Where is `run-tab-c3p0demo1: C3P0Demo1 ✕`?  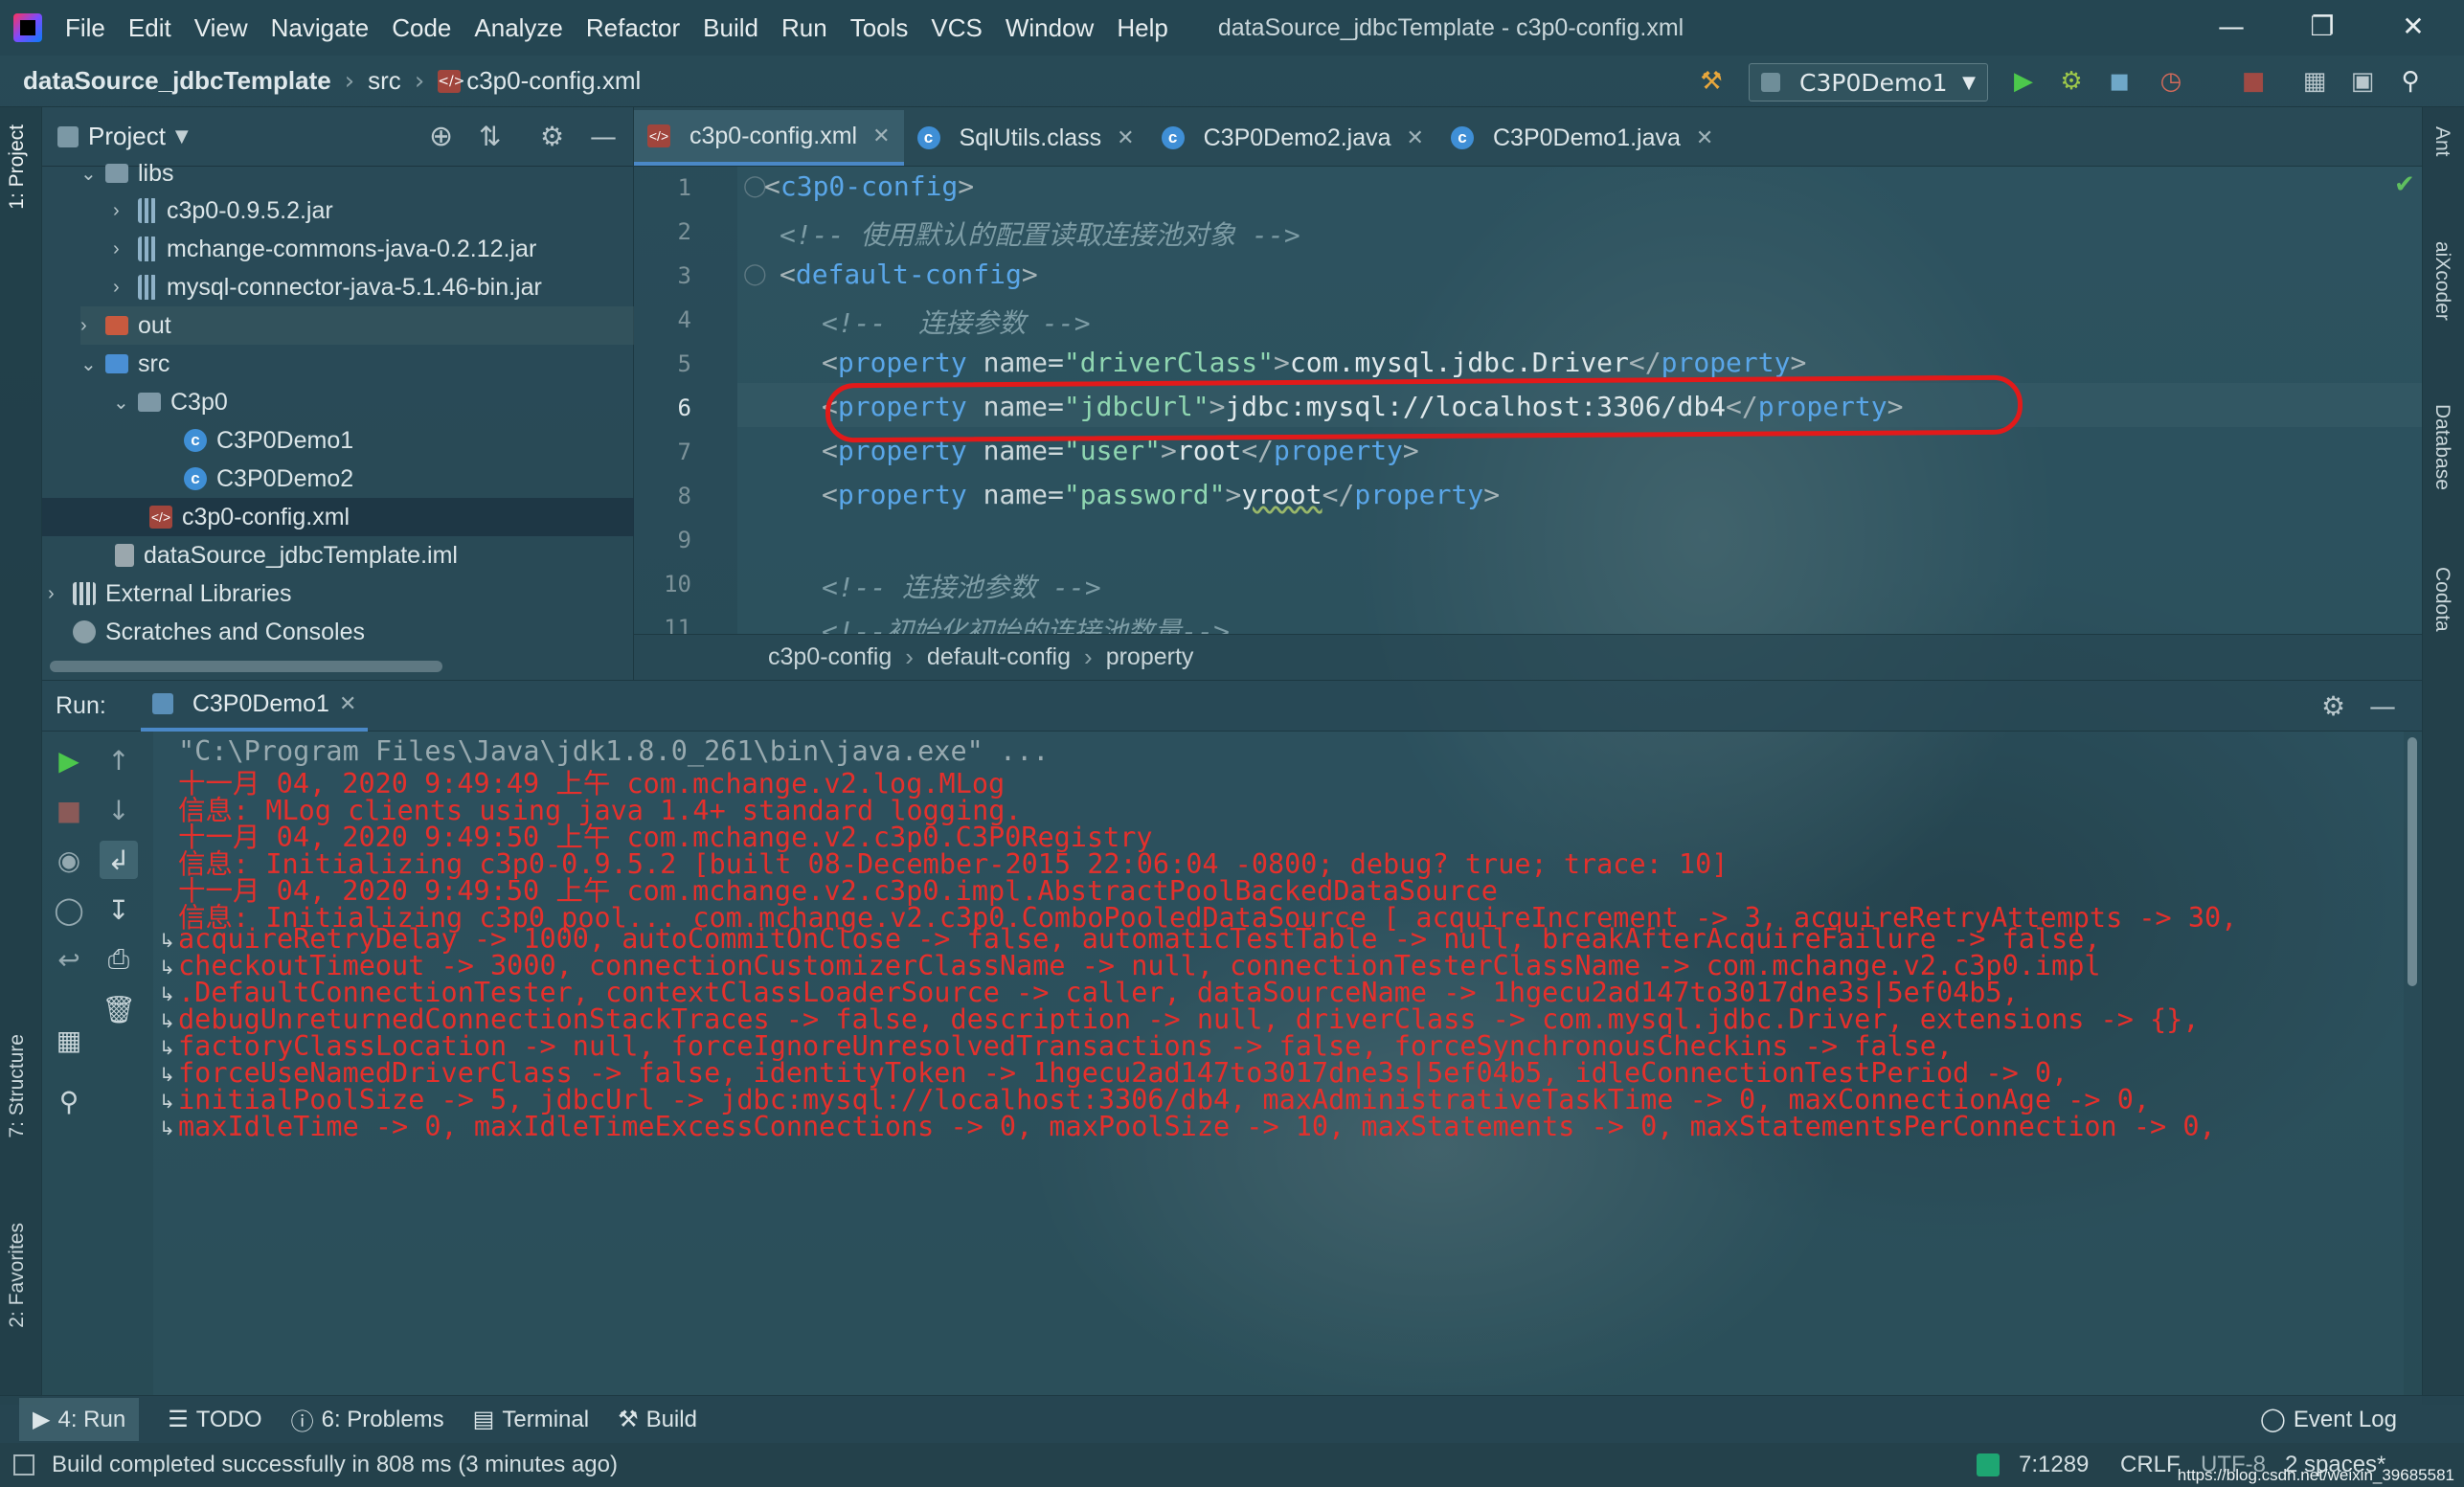
run-tab-c3p0demo1: C3P0Demo1 ✕ is located at coordinates (254, 706).